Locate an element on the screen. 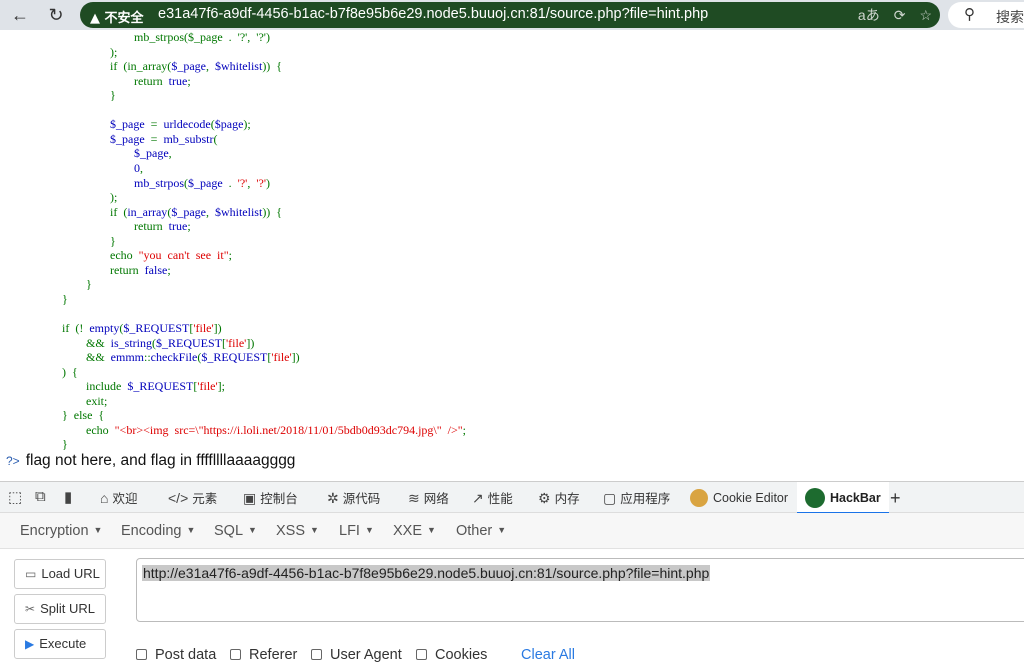  menu-encryption: Encryption ▼ is located at coordinates (61, 531).